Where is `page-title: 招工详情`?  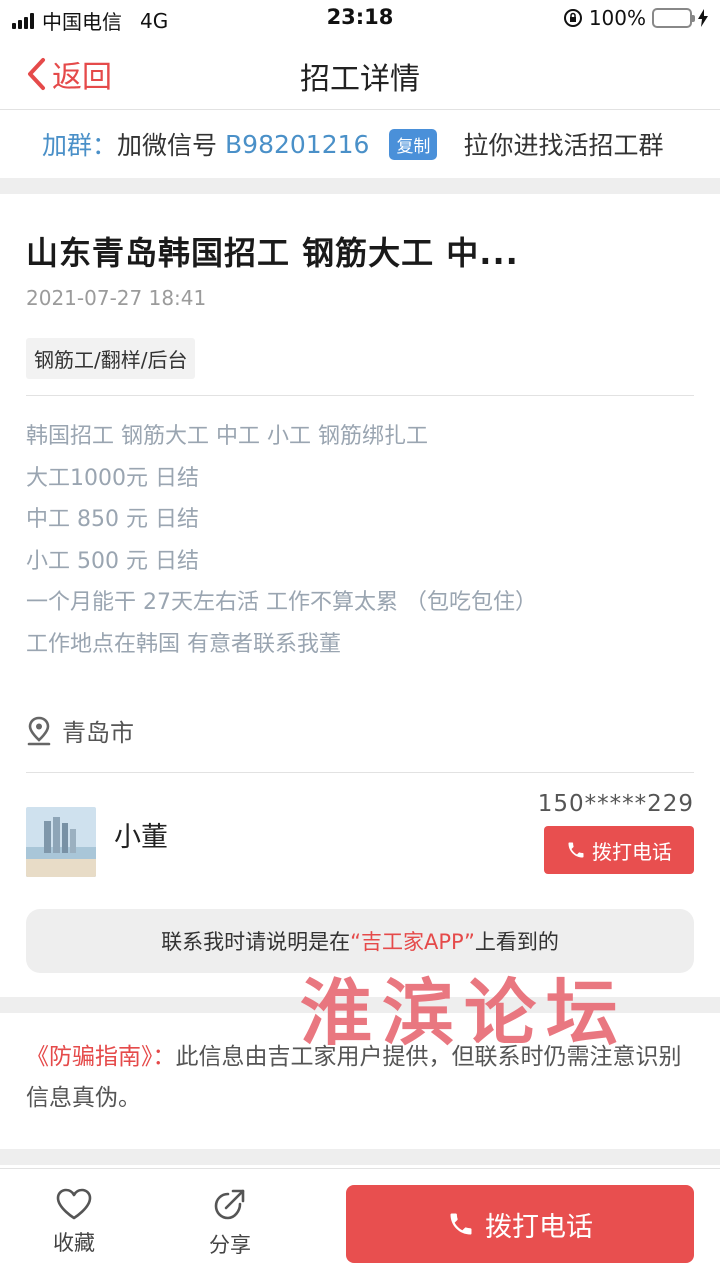
page-title: 招工详情 is located at coordinates (360, 79).